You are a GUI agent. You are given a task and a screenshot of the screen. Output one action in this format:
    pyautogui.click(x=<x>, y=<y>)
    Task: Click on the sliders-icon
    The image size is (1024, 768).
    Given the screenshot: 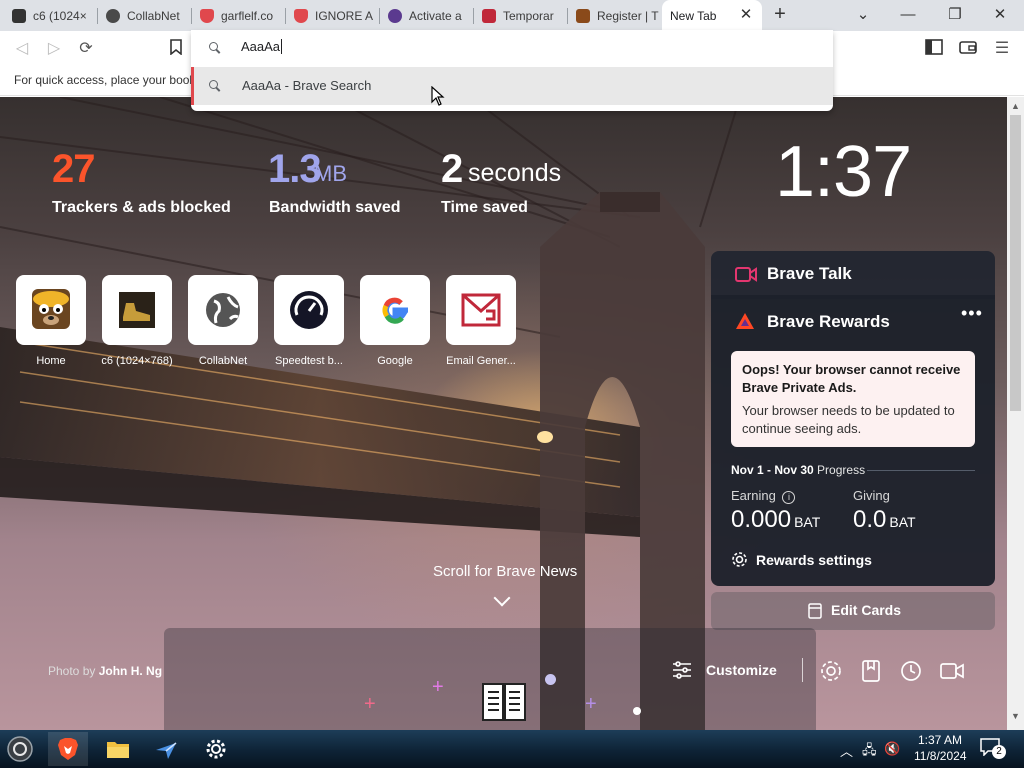 What is the action you would take?
    pyautogui.click(x=682, y=670)
    